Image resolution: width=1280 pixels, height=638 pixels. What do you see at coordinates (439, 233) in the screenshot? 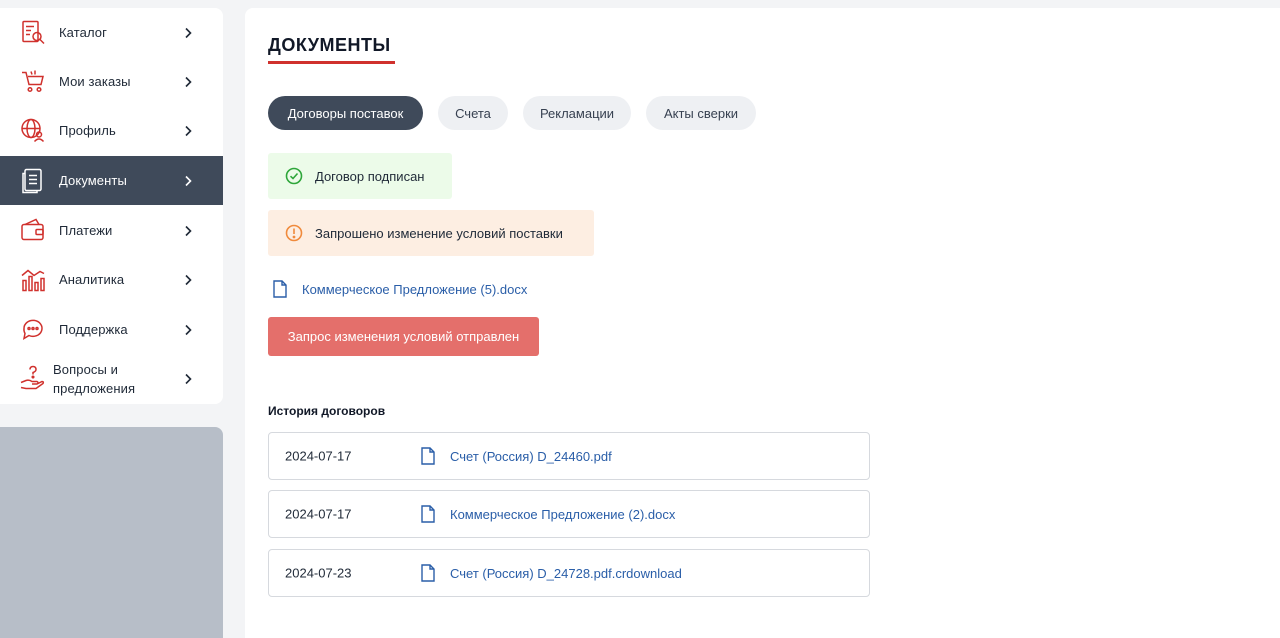
I see `warning-alert-text: Запрошено изменение условий поставки` at bounding box center [439, 233].